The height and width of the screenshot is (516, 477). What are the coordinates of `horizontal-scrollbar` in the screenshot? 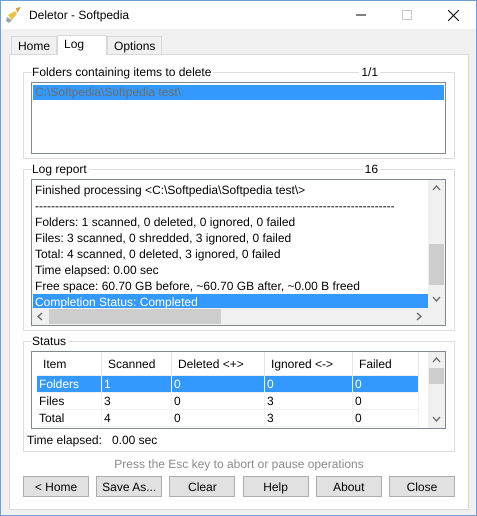 It's located at (230, 316).